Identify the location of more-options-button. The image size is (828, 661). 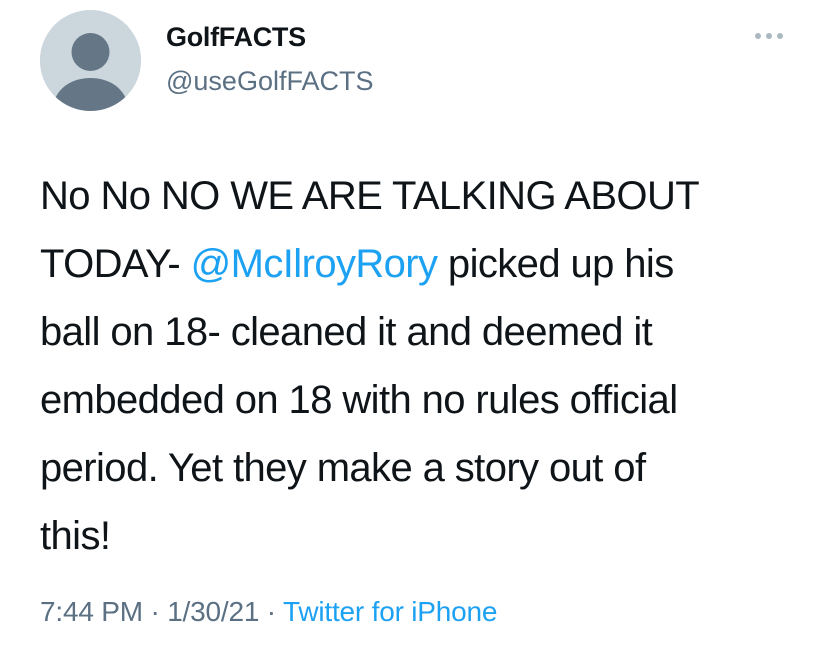
(770, 36).